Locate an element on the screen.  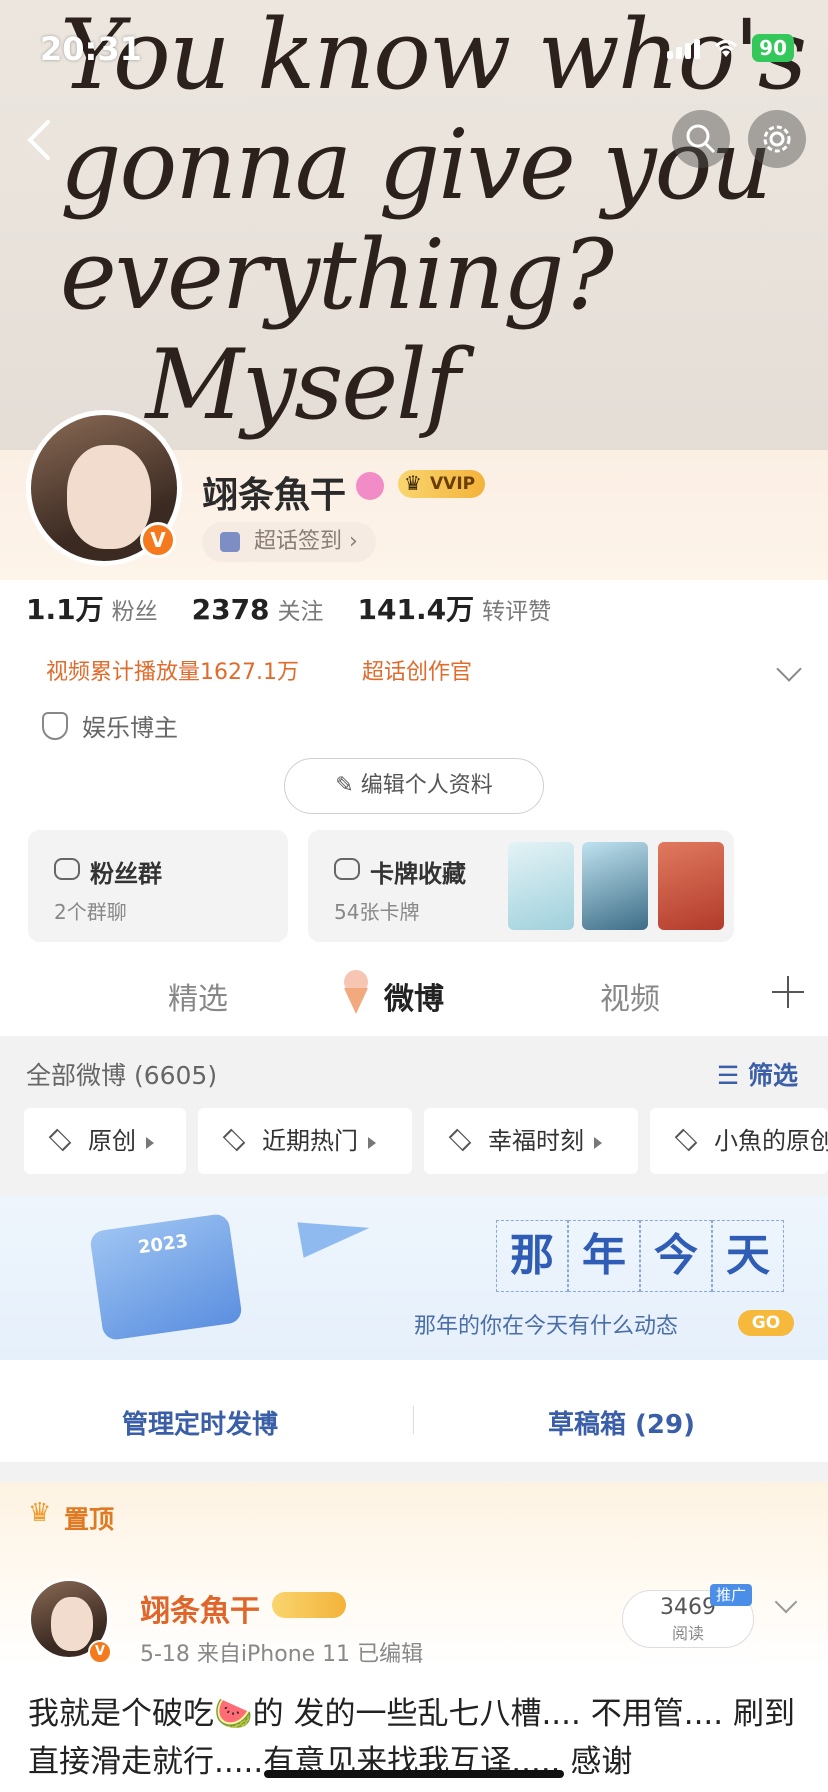
content-tabs: 精选 微博 视频 is located at coordinates (414, 1001).